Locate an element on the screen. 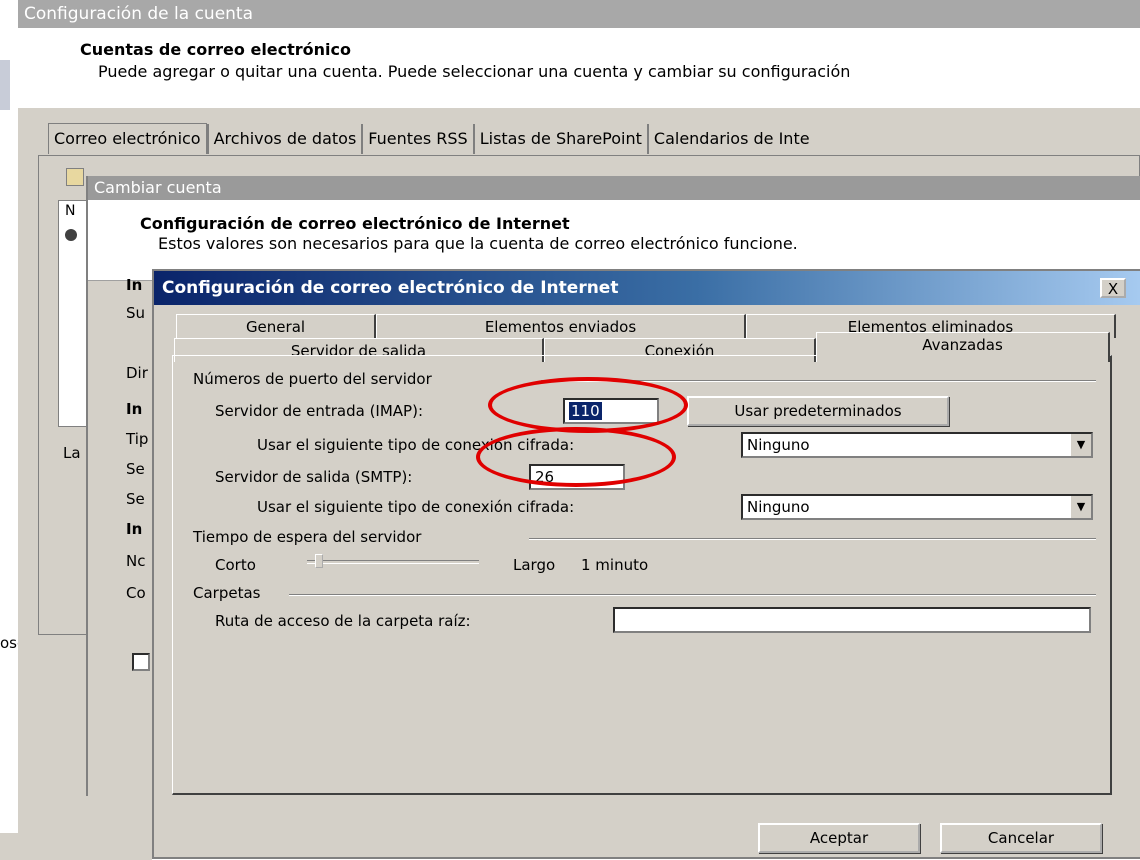  root-folder-path-input is located at coordinates (852, 620).